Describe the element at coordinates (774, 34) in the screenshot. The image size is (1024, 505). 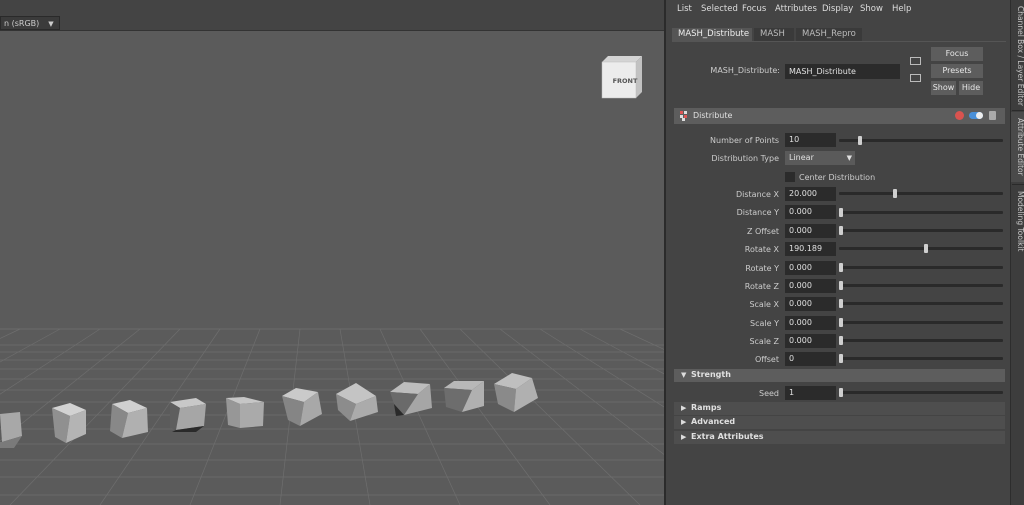
I see `tab-mash: MASH` at that location.